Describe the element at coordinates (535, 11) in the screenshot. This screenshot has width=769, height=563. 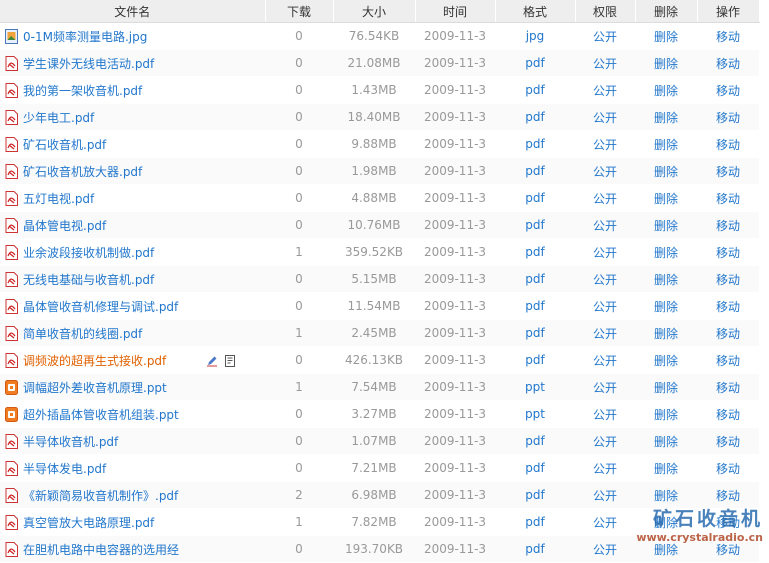
I see `header-format: 格式` at that location.